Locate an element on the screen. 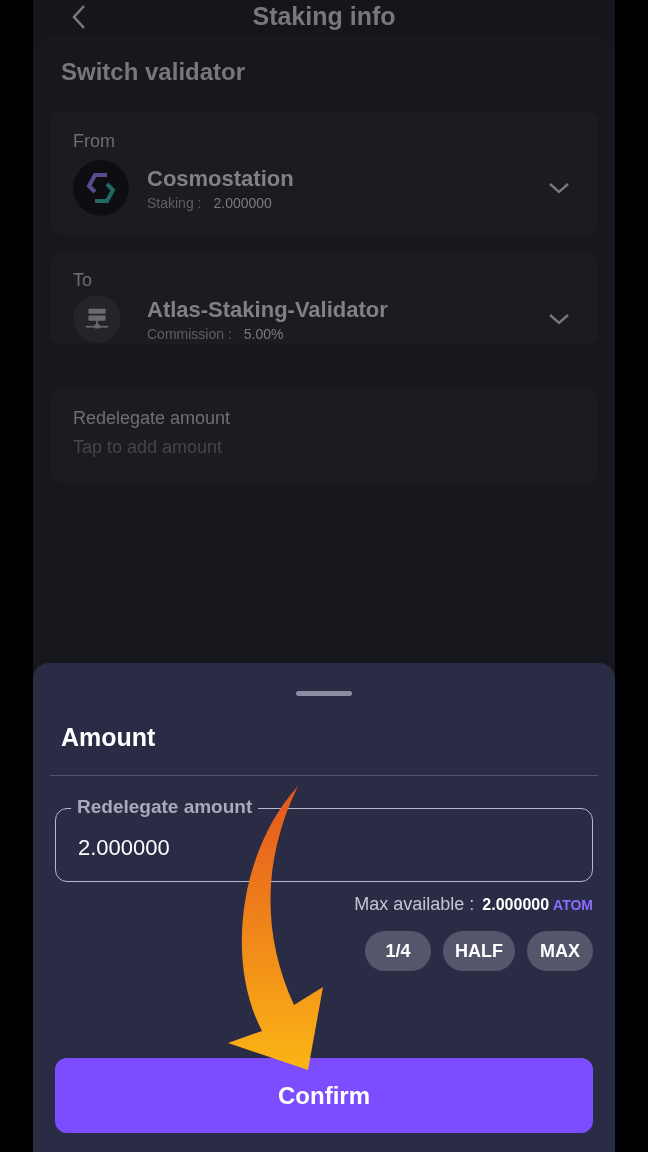  server-icon is located at coordinates (97, 319).